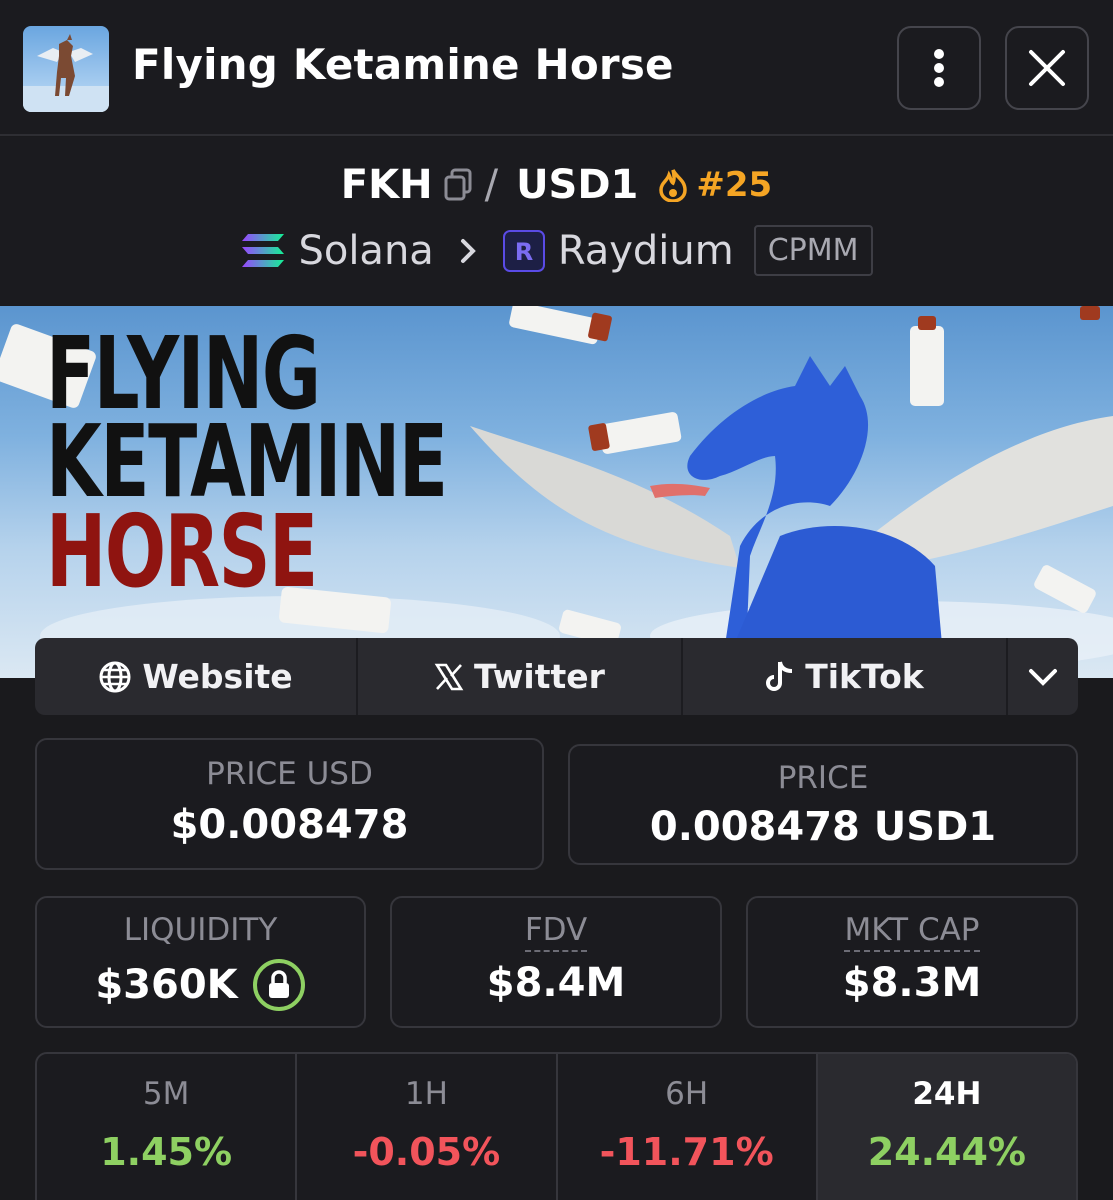 This screenshot has width=1113, height=1200. What do you see at coordinates (556, 250) in the screenshot?
I see `chain-line: Solana R Raydium CPMM` at bounding box center [556, 250].